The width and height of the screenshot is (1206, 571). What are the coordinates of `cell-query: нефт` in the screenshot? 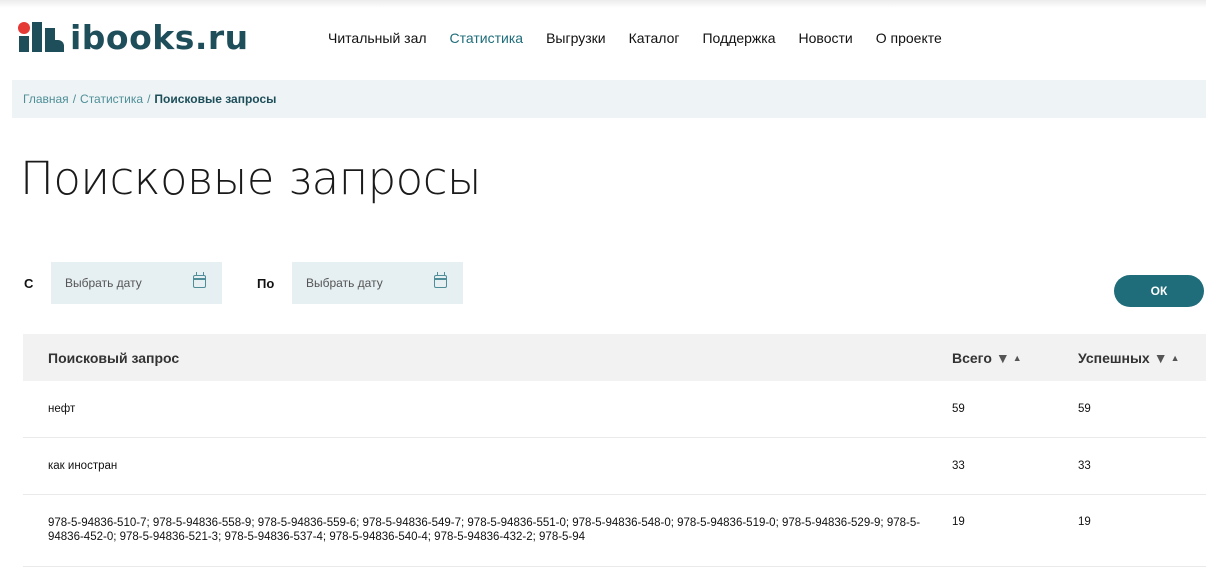 It's located at (62, 409).